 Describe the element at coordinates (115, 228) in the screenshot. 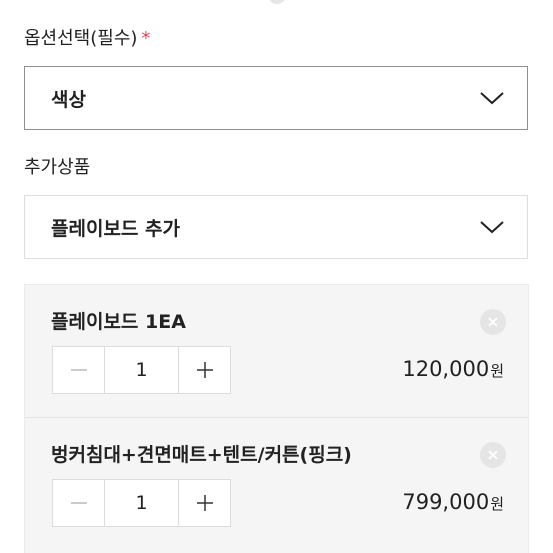

I see `addon-select-value: 플레이보드 추가` at that location.